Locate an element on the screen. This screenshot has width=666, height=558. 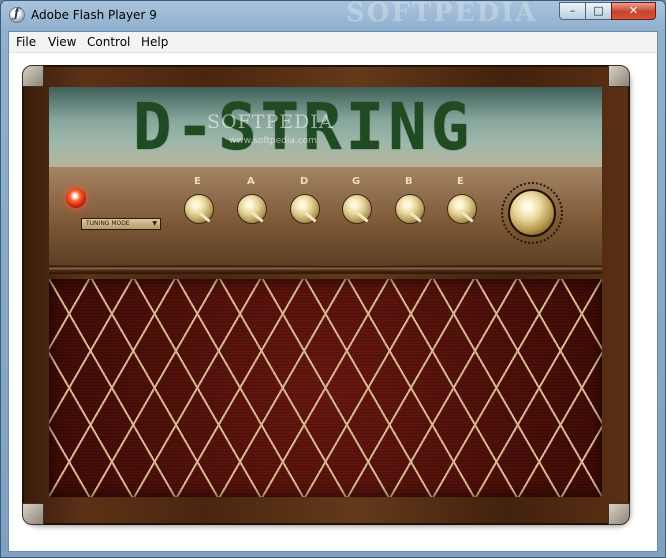
power-led-icon is located at coordinates (76, 198).